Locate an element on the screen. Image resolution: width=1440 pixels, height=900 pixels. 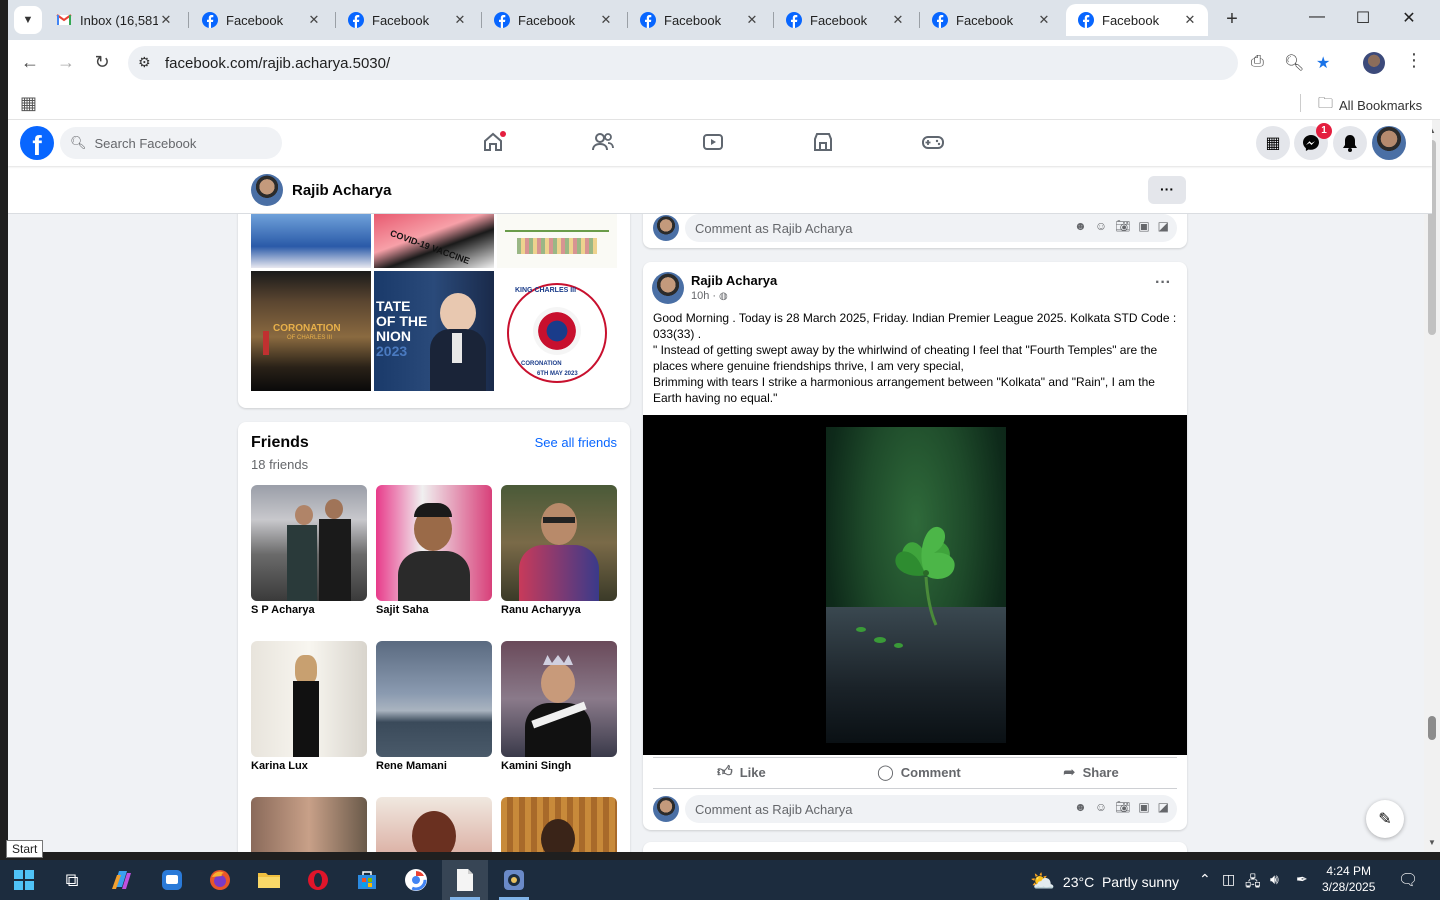
photo-thumbnail is located at coordinates (557, 241).